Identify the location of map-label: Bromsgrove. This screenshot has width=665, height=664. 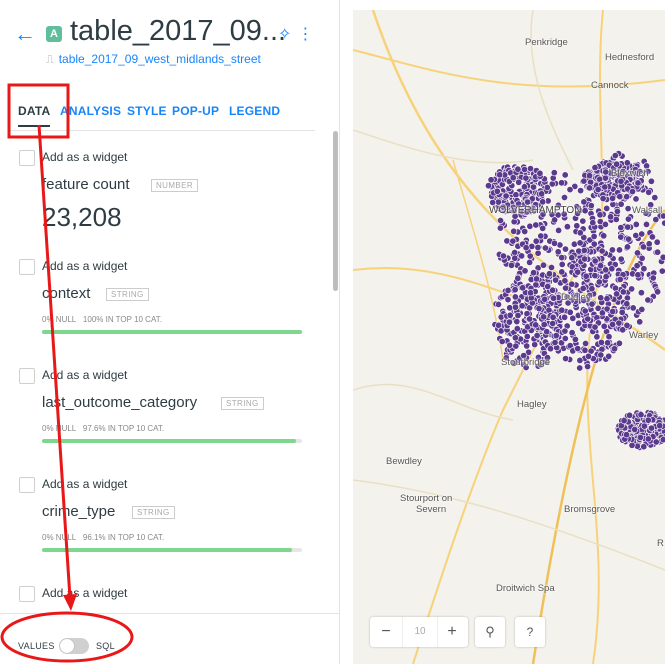
(590, 509).